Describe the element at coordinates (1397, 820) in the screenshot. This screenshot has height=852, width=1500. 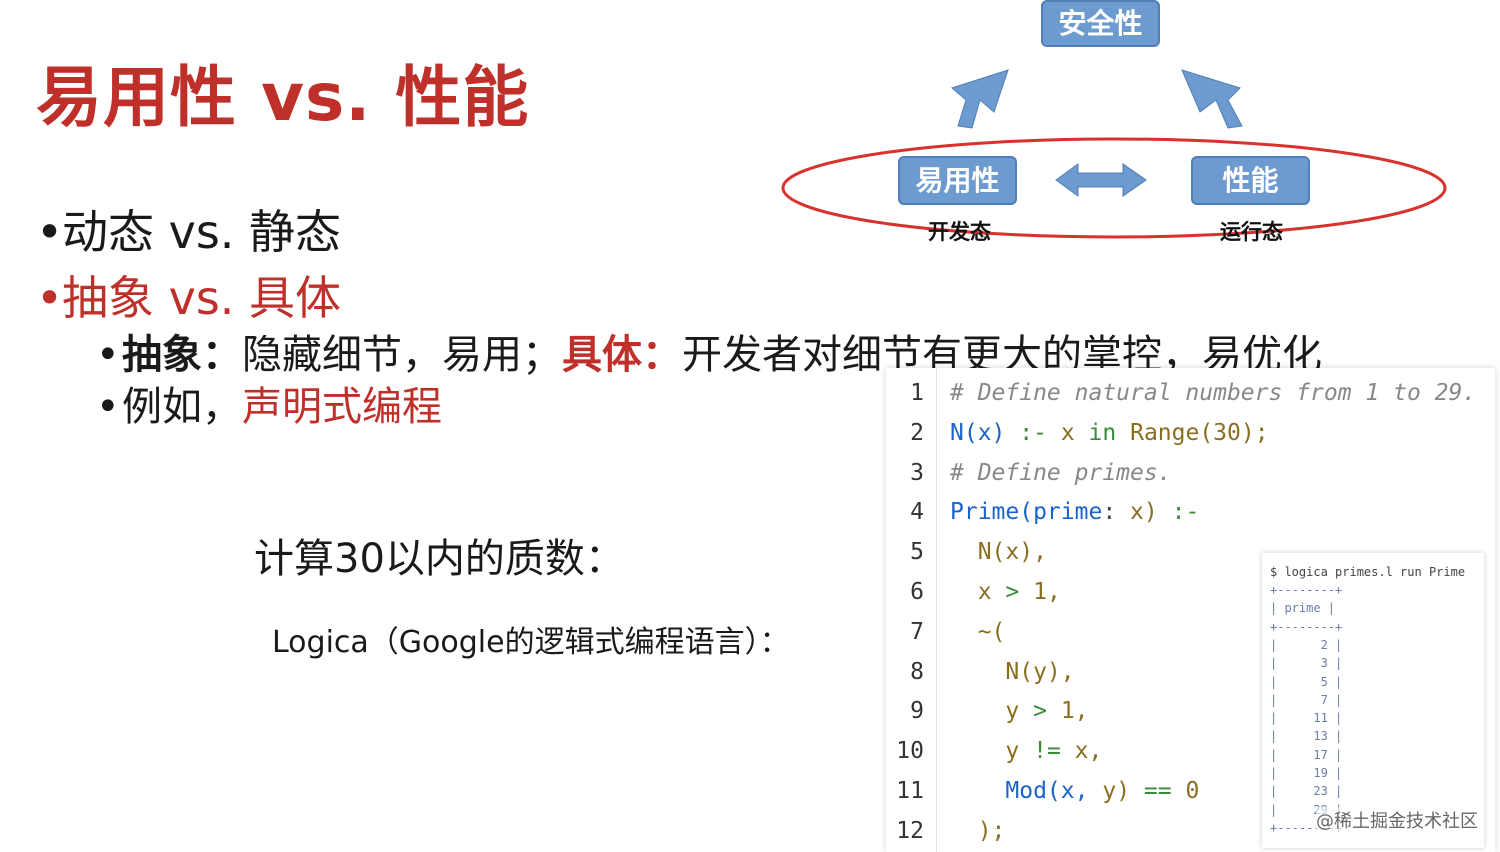
I see `watermark: @稀土掘金技术社区` at that location.